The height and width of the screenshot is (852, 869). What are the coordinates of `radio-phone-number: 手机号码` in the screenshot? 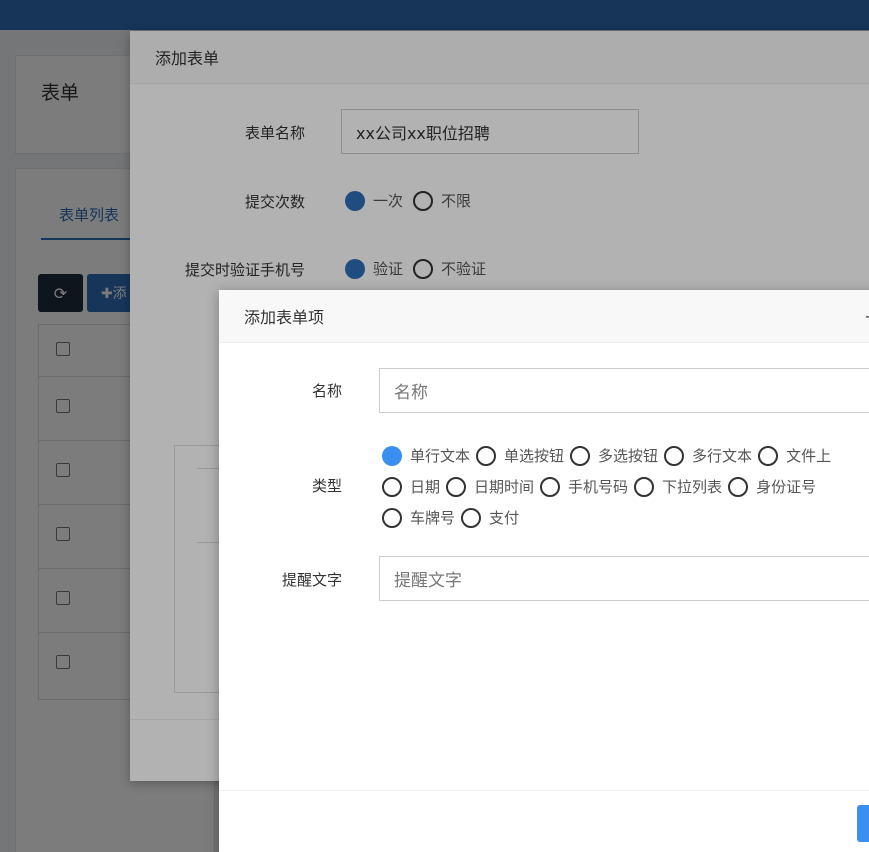 It's located at (587, 486).